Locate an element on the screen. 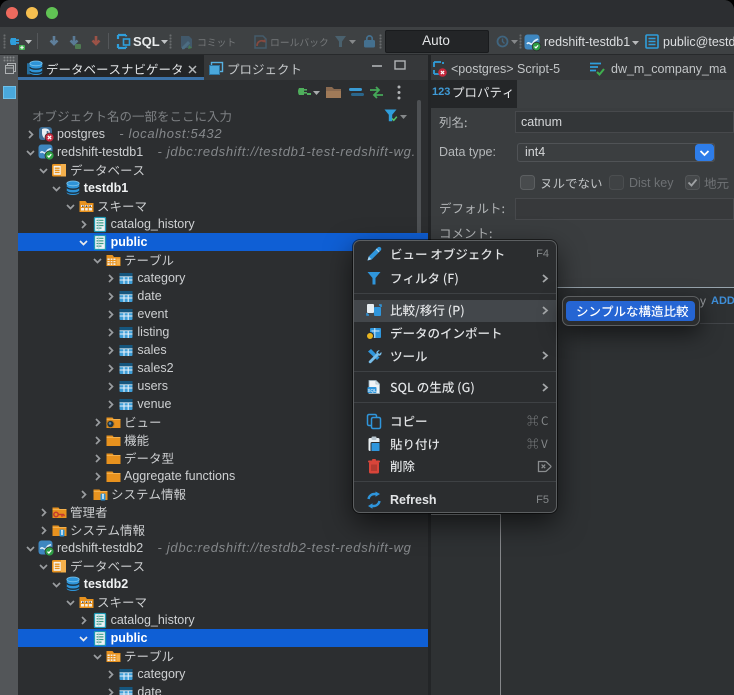 The width and height of the screenshot is (734, 695). svg-text: SQL is located at coordinates (372, 390).